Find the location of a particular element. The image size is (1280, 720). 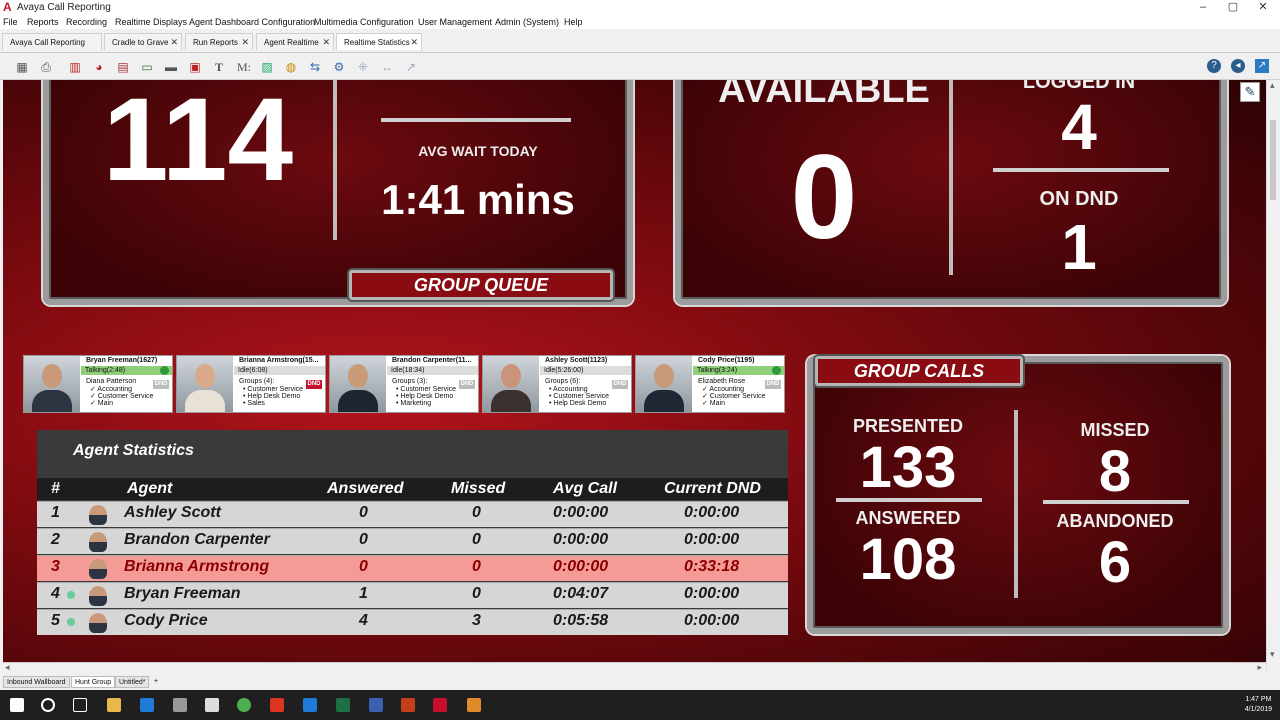

answered-count: 0 is located at coordinates (363, 539).